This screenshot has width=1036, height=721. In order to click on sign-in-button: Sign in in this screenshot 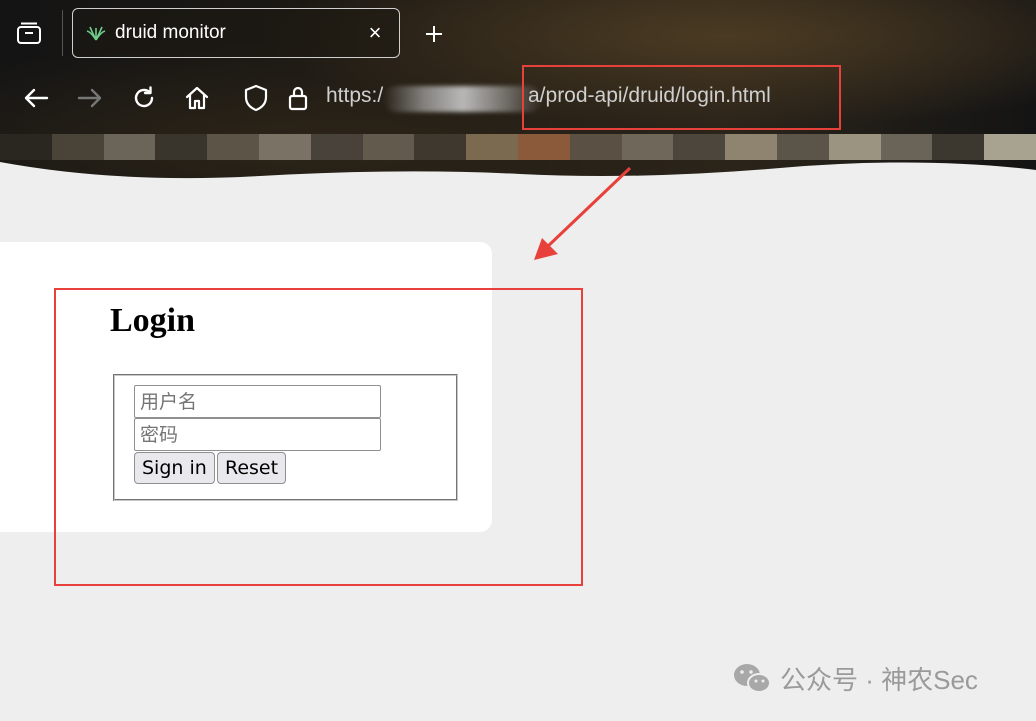, I will do `click(174, 468)`.